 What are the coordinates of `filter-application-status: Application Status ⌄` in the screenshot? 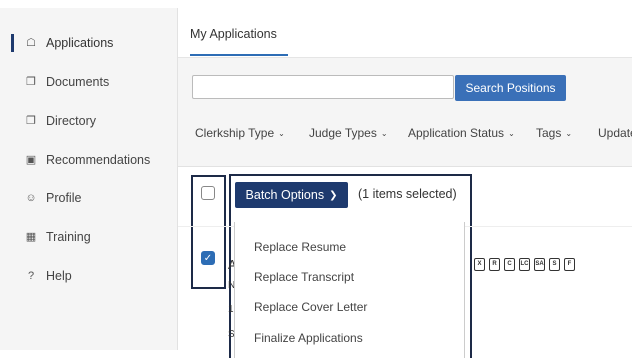 It's located at (461, 133).